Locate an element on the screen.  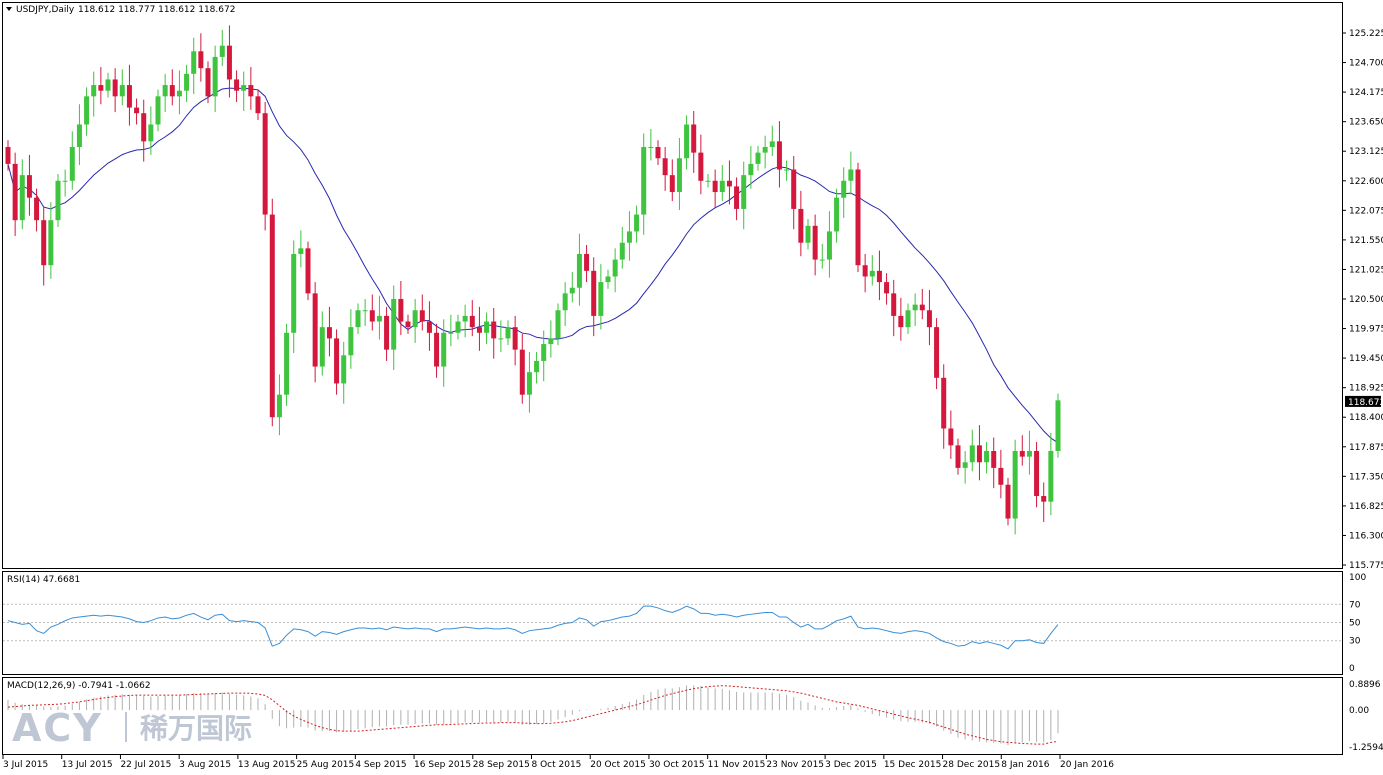
price-tick-label: 119.450 is located at coordinates (1366, 359).